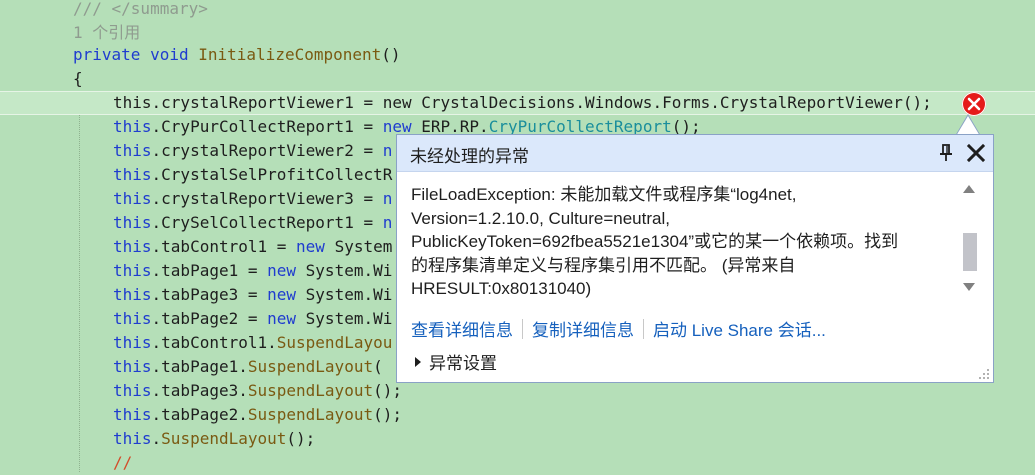 The width and height of the screenshot is (1035, 475). I want to click on code-token: .crystalReportViewer3 =, so click(267, 198).